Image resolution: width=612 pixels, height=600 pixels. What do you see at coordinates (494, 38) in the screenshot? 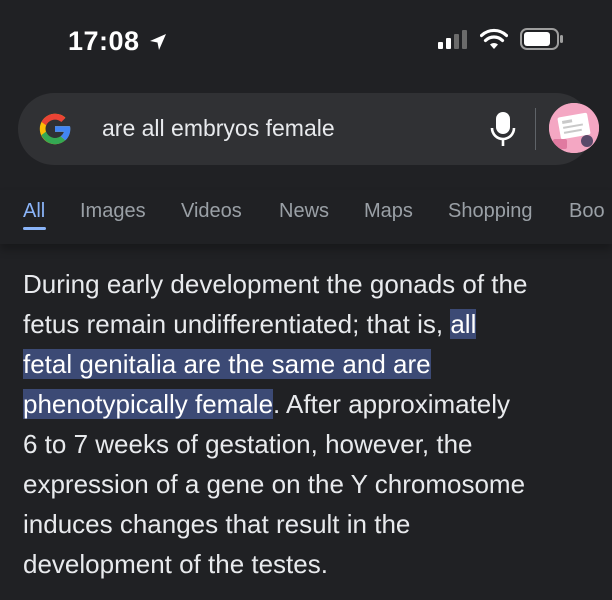
I see `wifi-icon` at bounding box center [494, 38].